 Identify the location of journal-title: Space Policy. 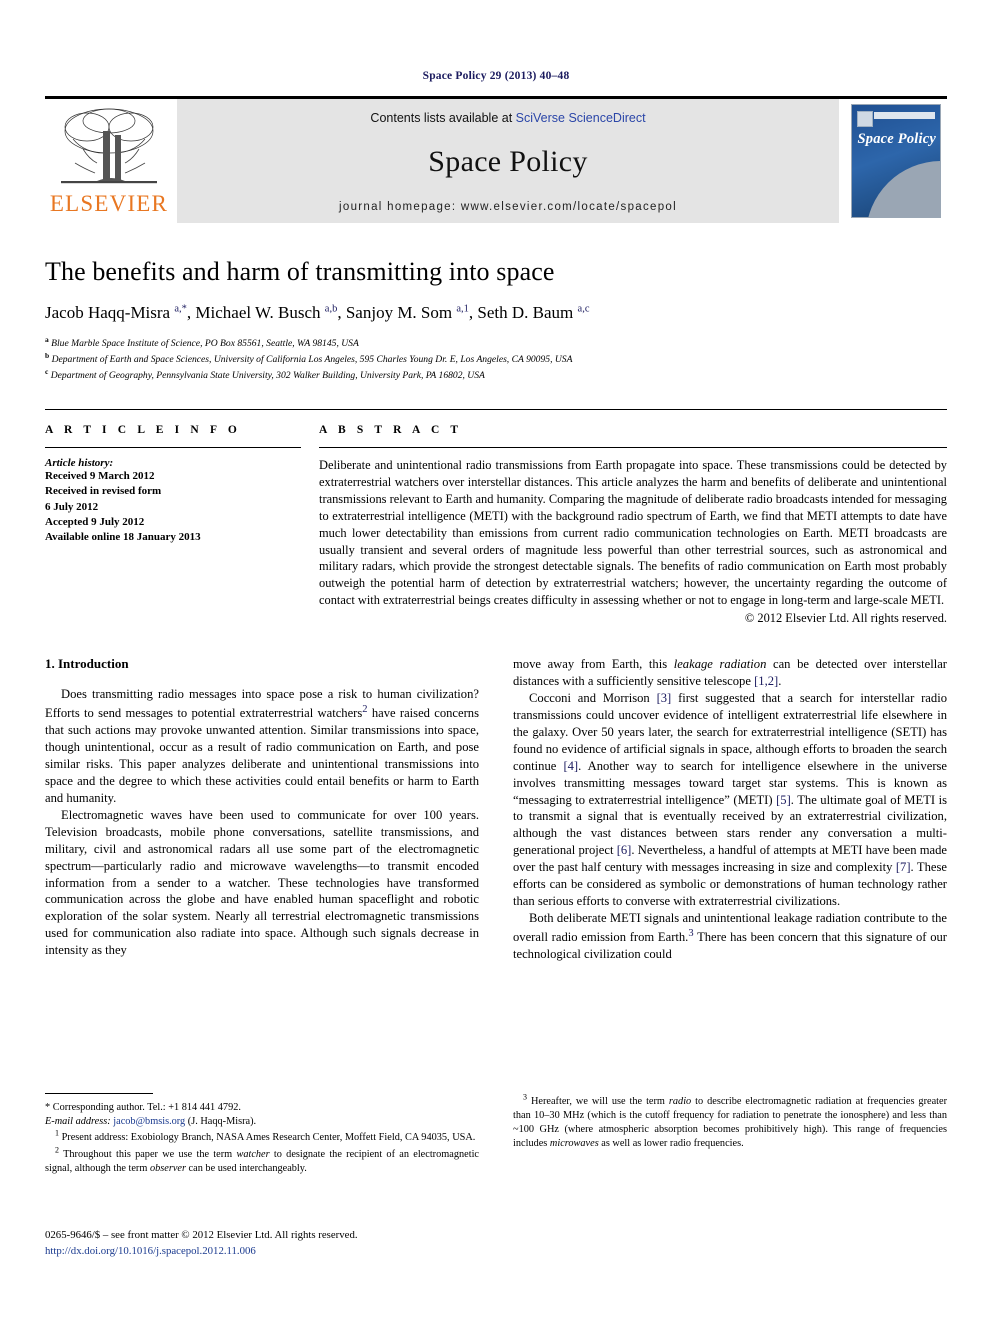
(508, 161).